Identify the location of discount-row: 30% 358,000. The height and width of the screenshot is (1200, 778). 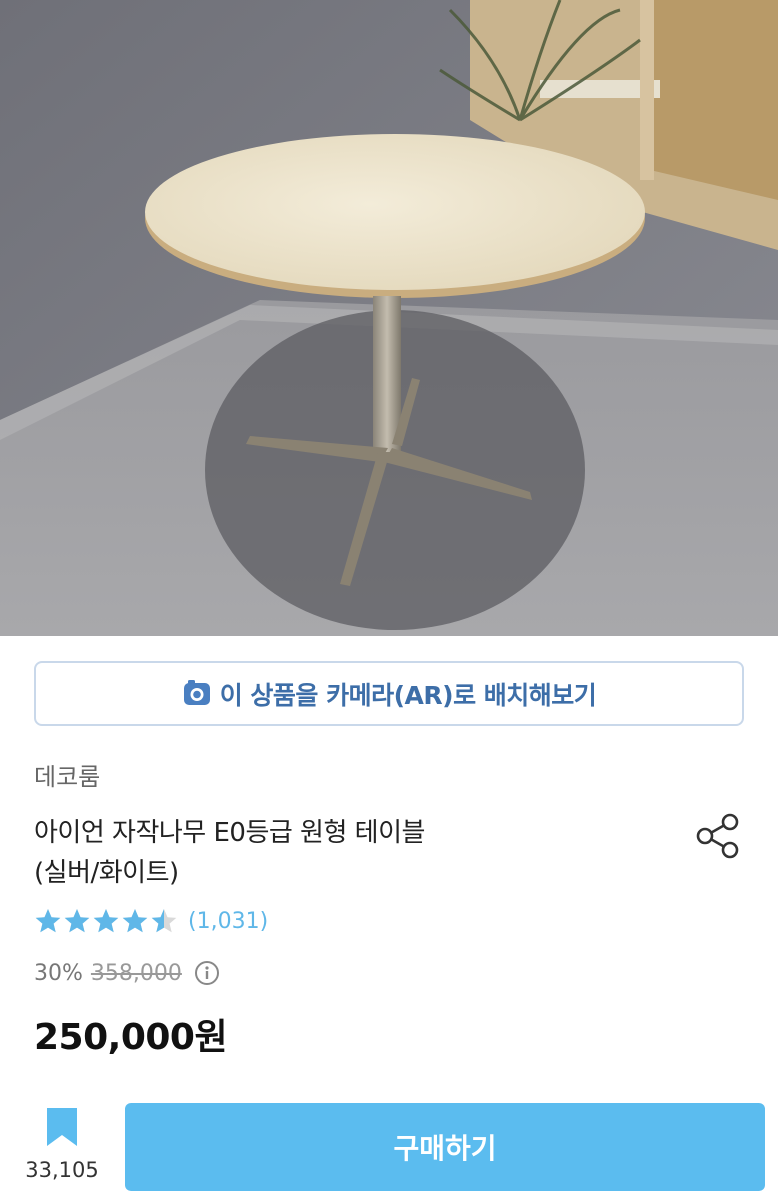
(127, 973).